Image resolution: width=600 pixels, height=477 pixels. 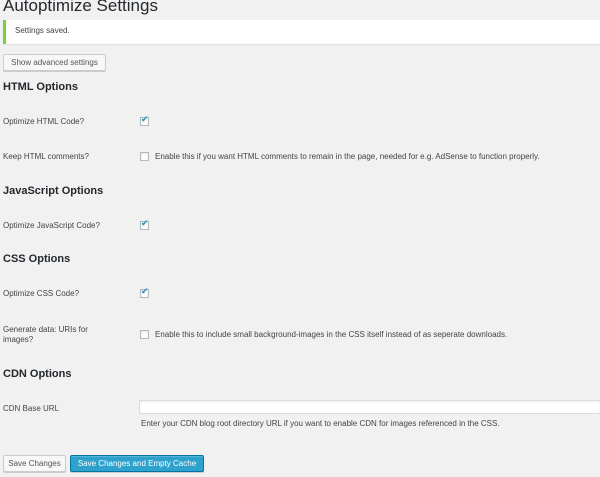 I want to click on save-changes-button: Save Changes, so click(x=34, y=463).